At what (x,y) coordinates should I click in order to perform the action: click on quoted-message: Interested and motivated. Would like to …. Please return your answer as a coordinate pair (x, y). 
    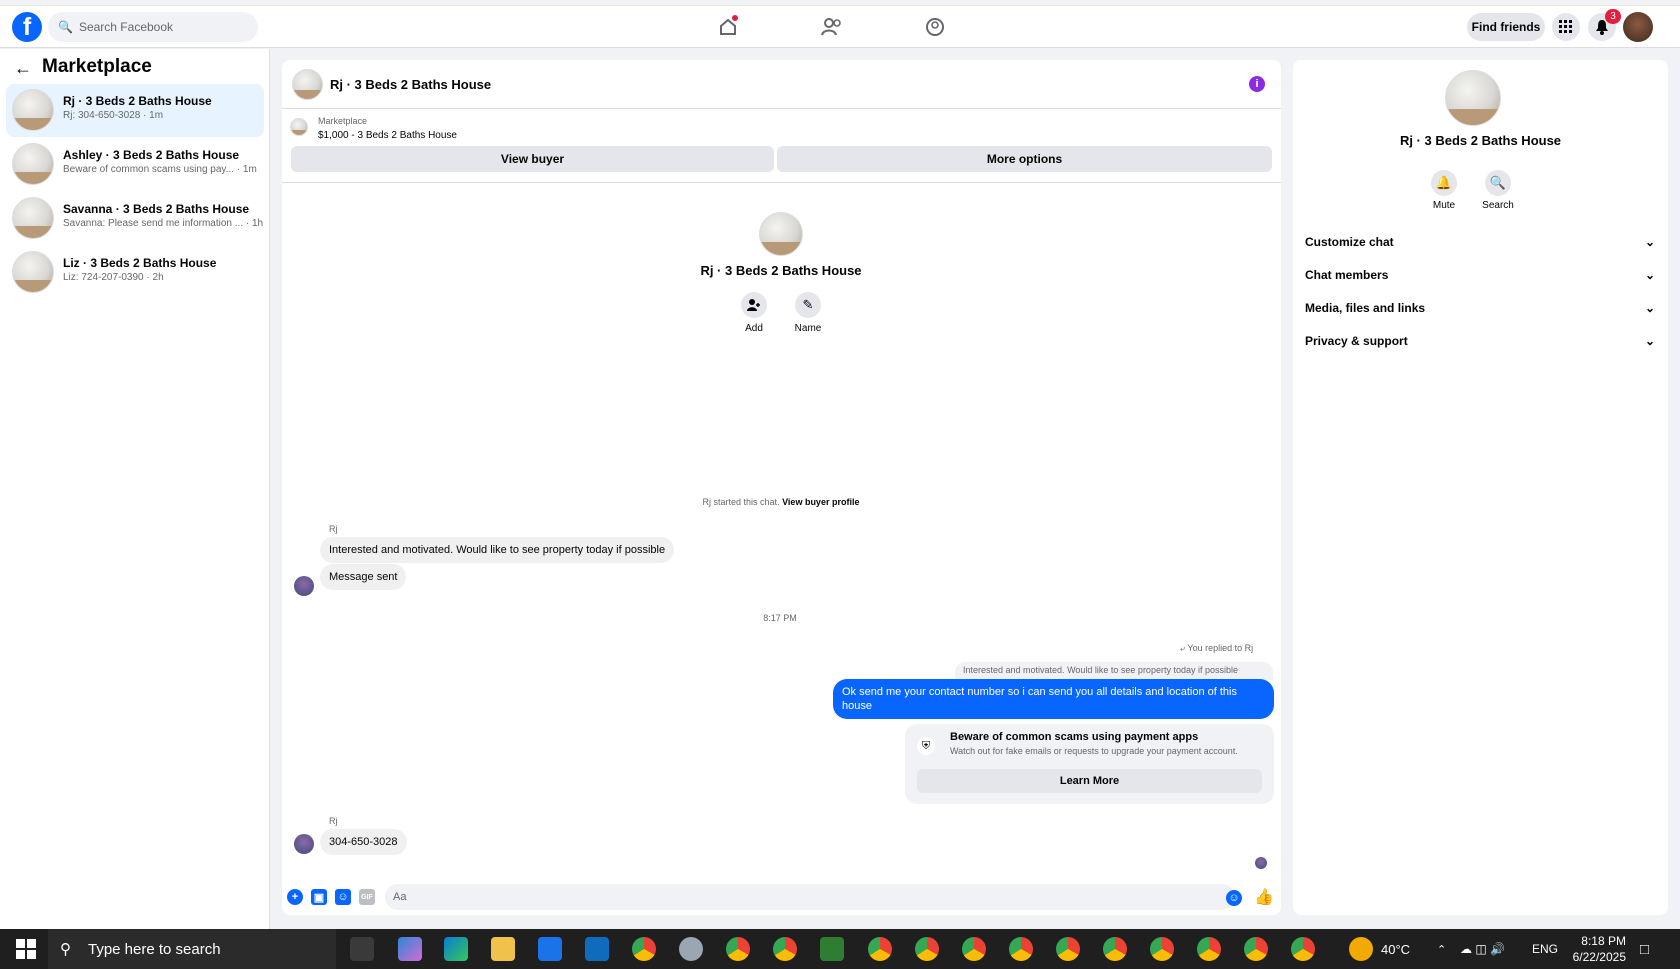
    Looking at the image, I should click on (1114, 671).